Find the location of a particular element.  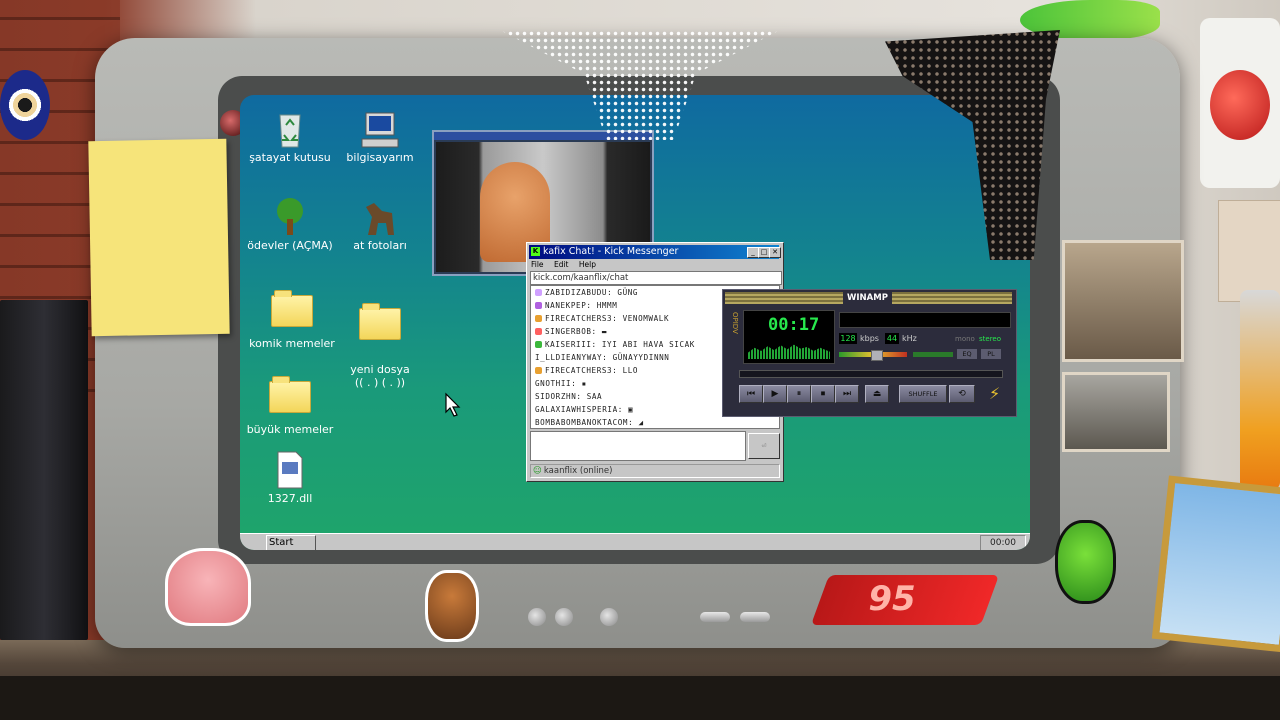

chat-text: VENOMWALK is located at coordinates (646, 318).